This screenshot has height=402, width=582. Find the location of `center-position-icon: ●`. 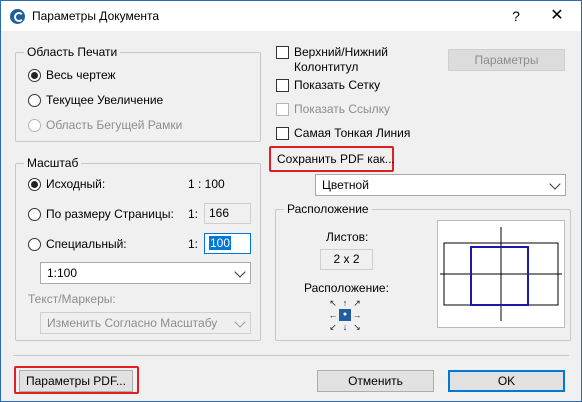

center-position-icon: ● is located at coordinates (345, 315).